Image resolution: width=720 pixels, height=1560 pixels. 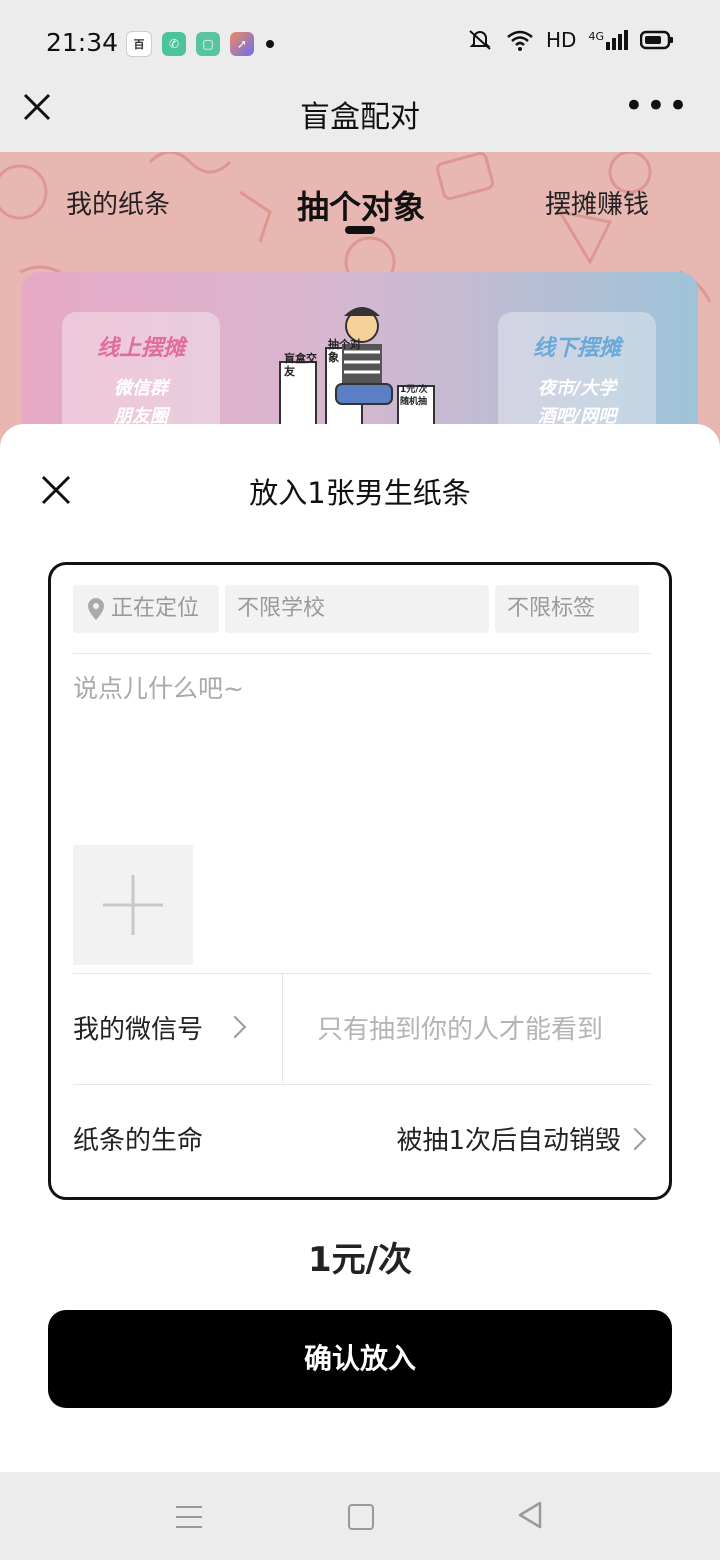 I want to click on pin-app-icon: ➚, so click(x=242, y=44).